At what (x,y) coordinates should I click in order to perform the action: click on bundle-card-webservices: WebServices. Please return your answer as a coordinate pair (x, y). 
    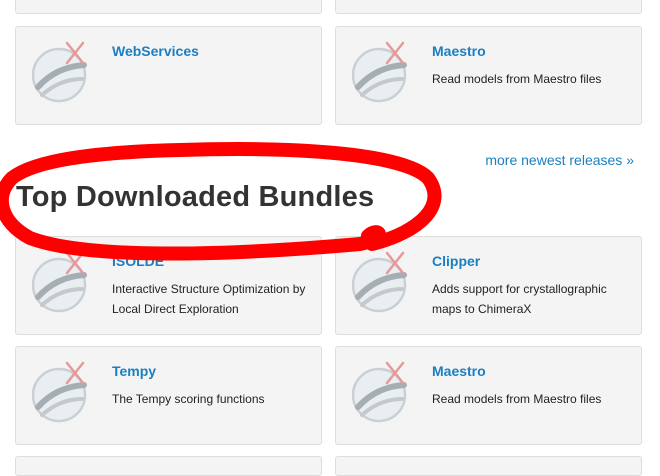
    Looking at the image, I should click on (168, 75).